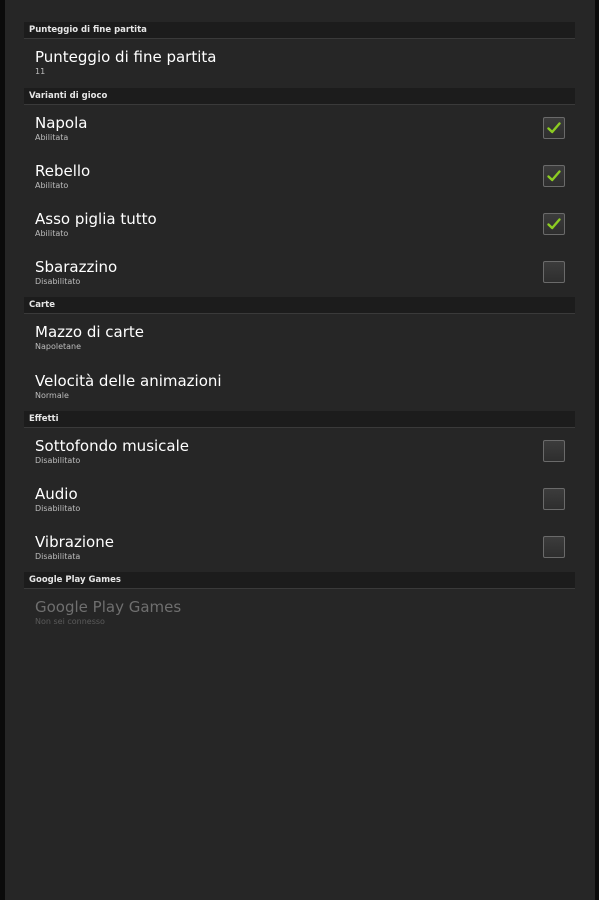  I want to click on pref-title: Asso piglia tutto, so click(96, 219).